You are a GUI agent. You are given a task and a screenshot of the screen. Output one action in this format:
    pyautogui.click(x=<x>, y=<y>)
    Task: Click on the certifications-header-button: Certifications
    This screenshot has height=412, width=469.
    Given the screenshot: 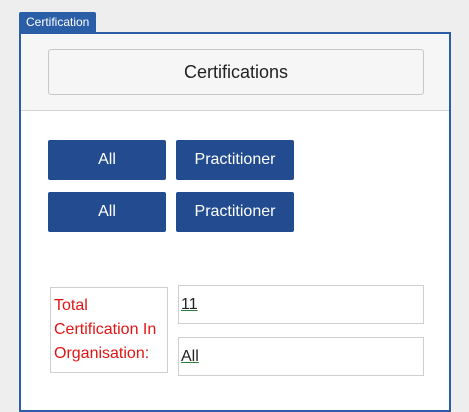 What is the action you would take?
    pyautogui.click(x=236, y=72)
    